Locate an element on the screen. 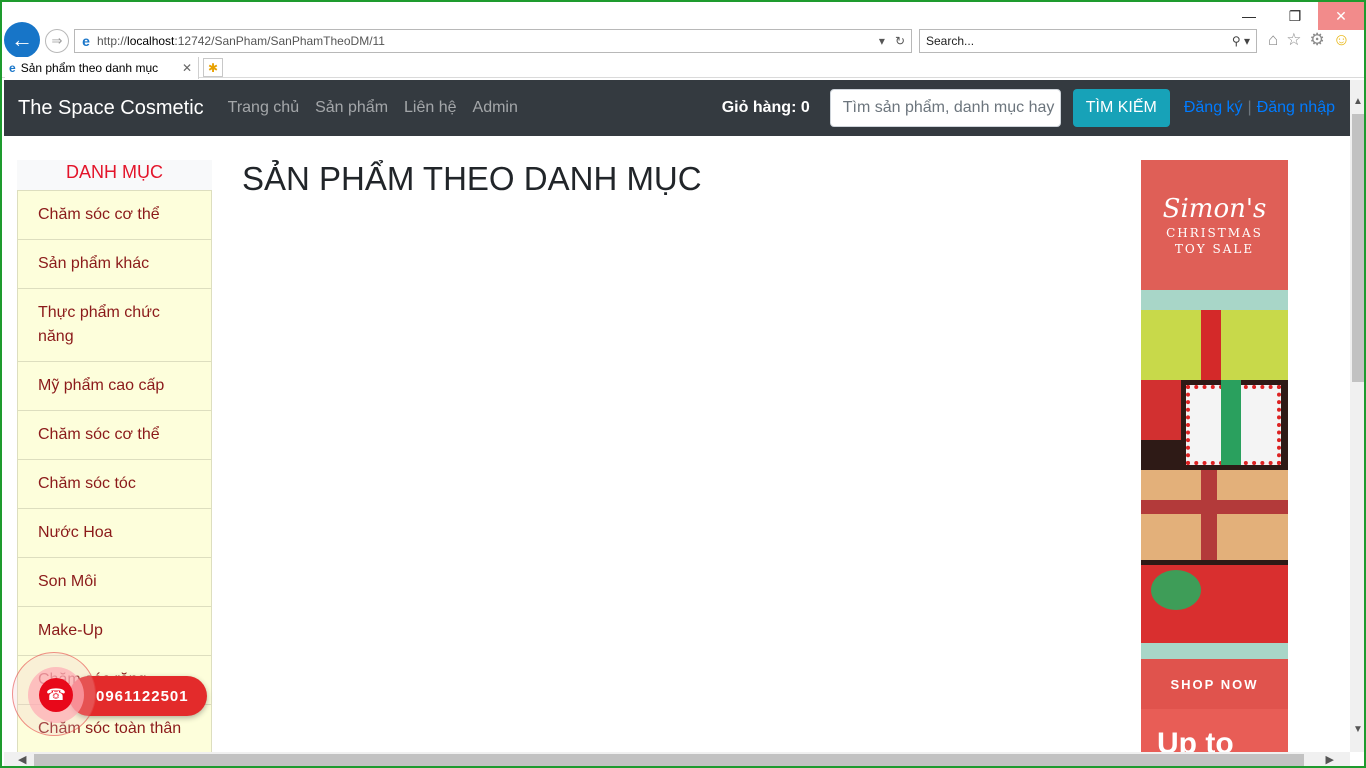 Image resolution: width=1366 pixels, height=768 pixels. nav-link-home: Trang chủ is located at coordinates (263, 108).